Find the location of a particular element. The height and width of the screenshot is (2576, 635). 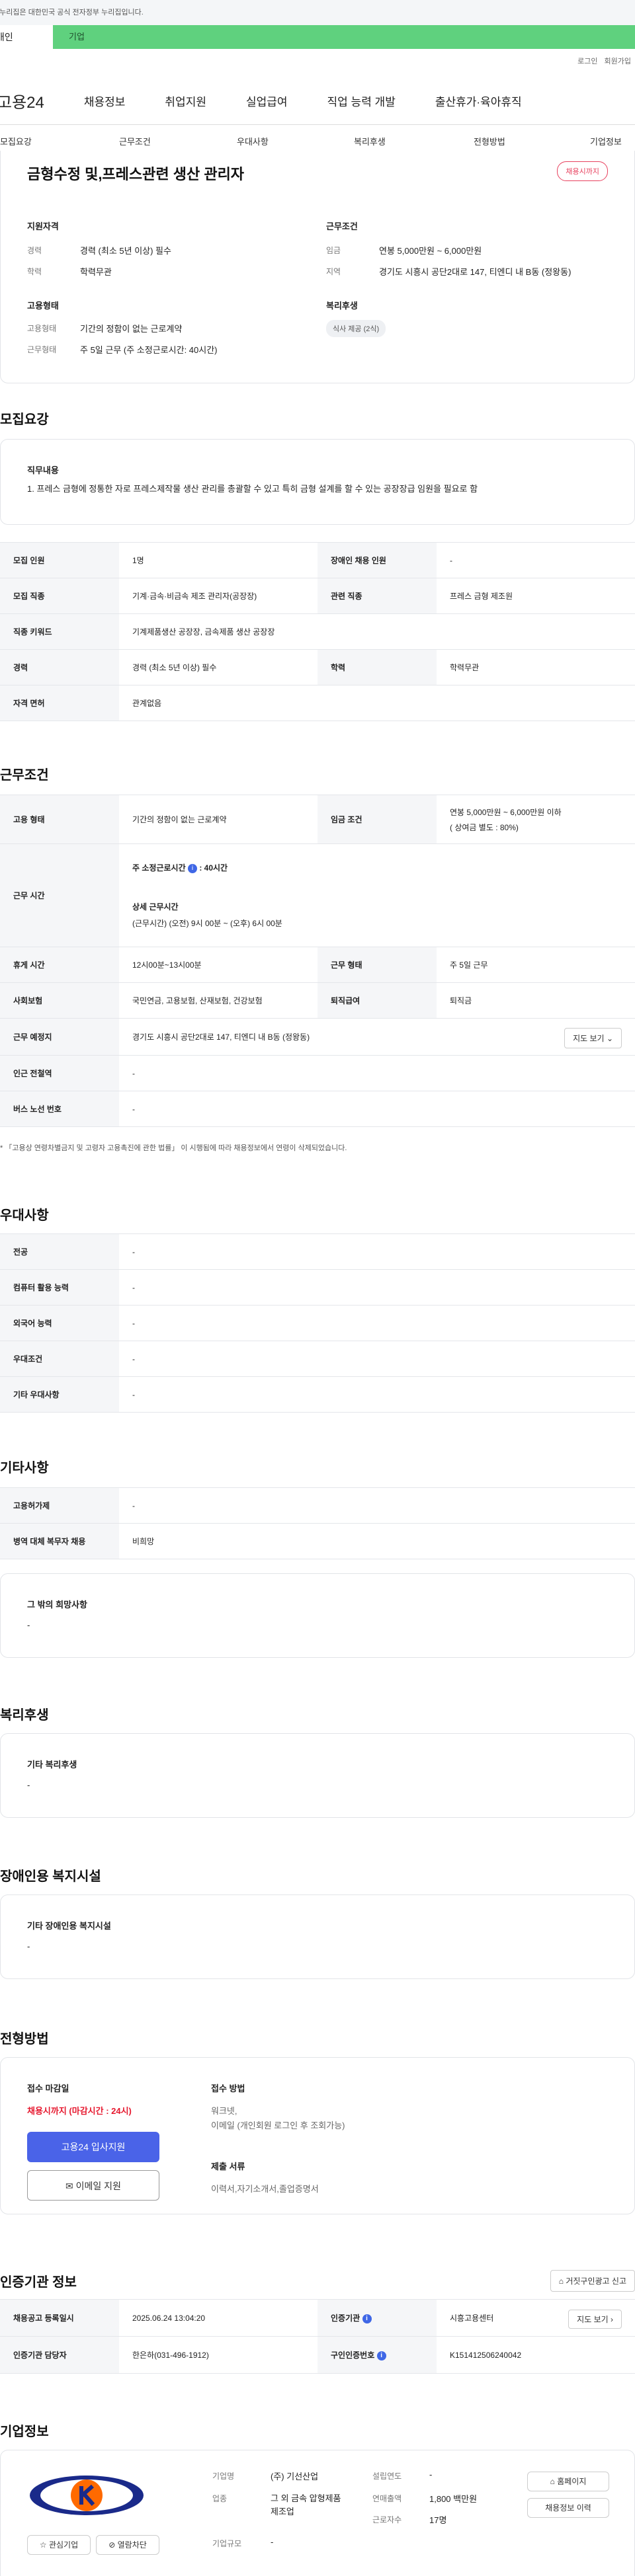

subnav-welfare: 복리후생 is located at coordinates (370, 141).